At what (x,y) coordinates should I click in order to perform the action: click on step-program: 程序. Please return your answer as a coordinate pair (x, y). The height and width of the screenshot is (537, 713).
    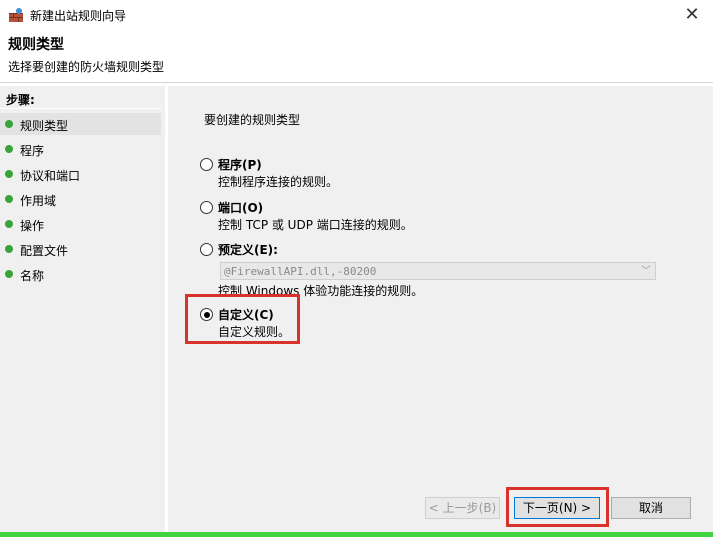
    Looking at the image, I should click on (80, 149).